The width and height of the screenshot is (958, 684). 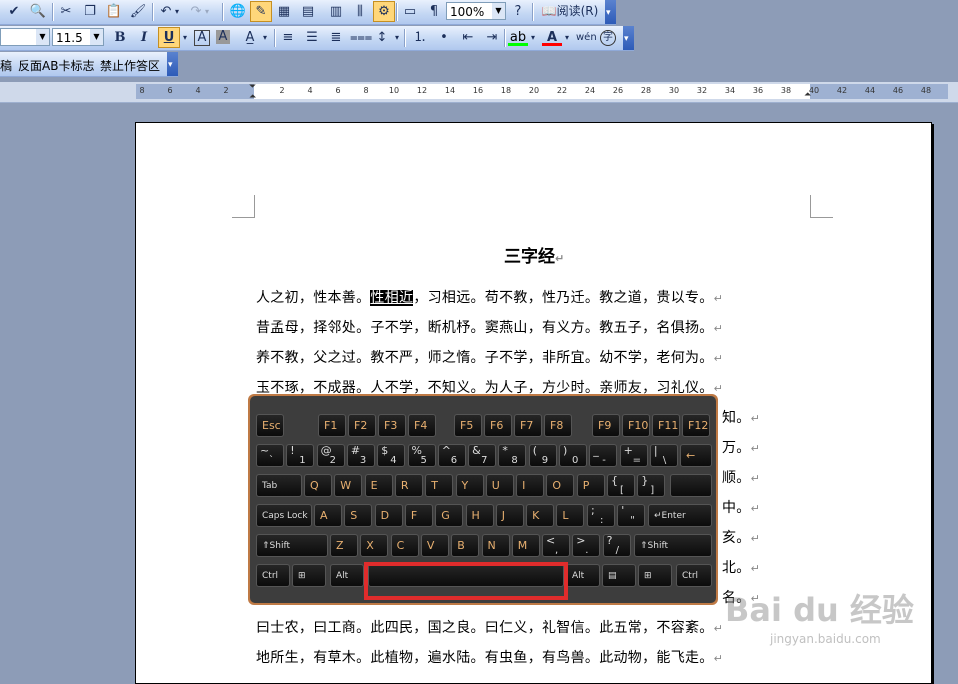 I want to click on line-text: 万。, so click(x=736, y=448).